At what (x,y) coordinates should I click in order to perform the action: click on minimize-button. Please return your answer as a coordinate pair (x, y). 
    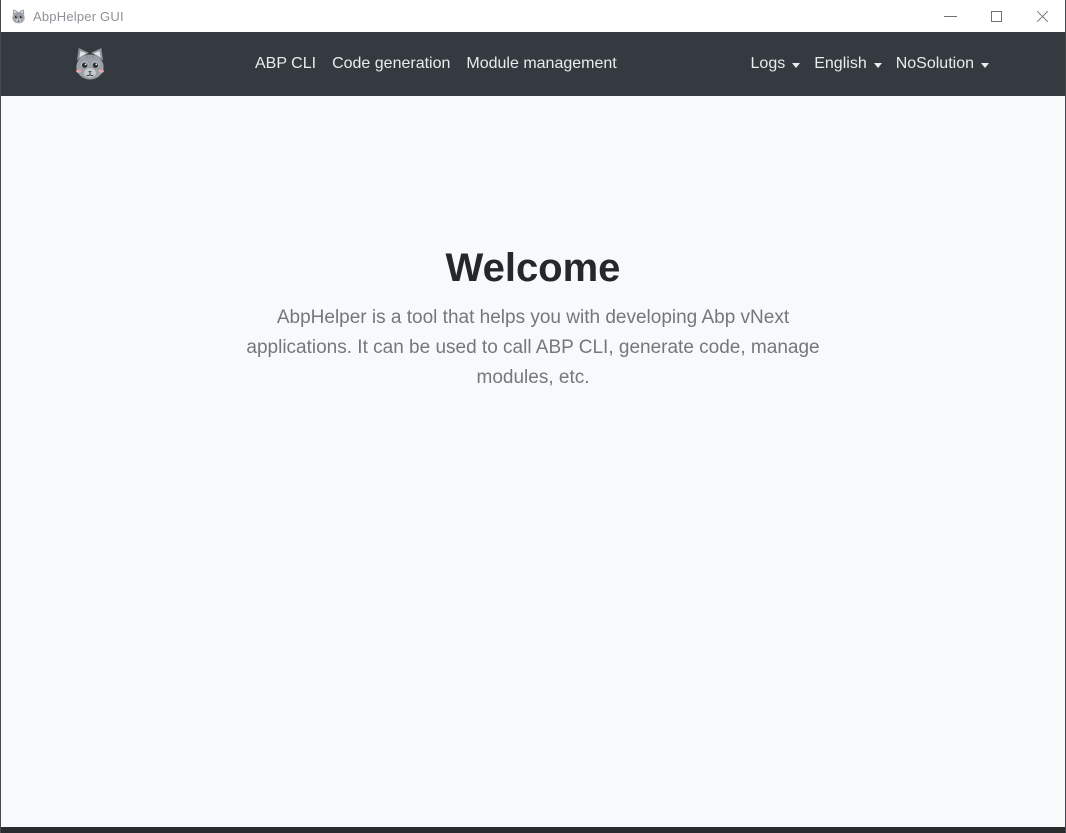
    Looking at the image, I should click on (950, 16).